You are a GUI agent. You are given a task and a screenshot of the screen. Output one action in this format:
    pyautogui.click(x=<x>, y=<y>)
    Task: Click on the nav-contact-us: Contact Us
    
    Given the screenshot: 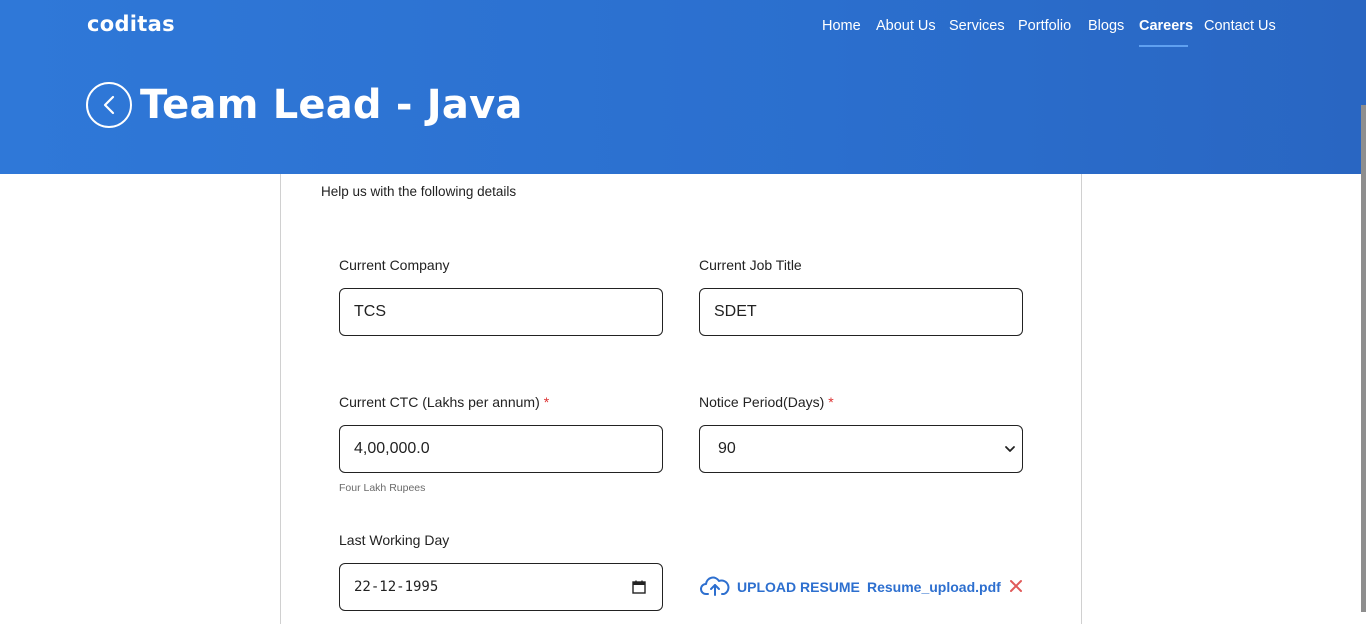 What is the action you would take?
    pyautogui.click(x=1240, y=26)
    